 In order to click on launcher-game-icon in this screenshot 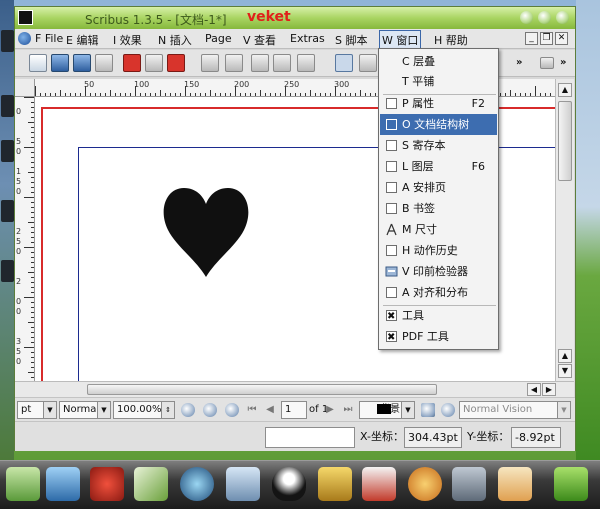, I will do `click(515, 484)`.